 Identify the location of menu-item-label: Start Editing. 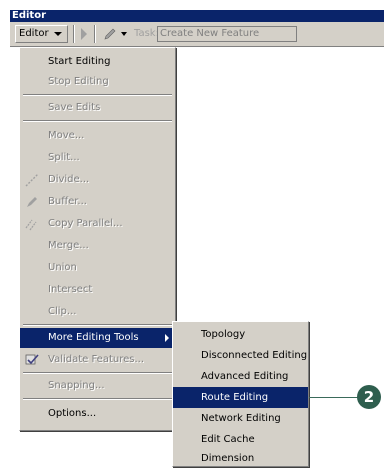
(79, 61).